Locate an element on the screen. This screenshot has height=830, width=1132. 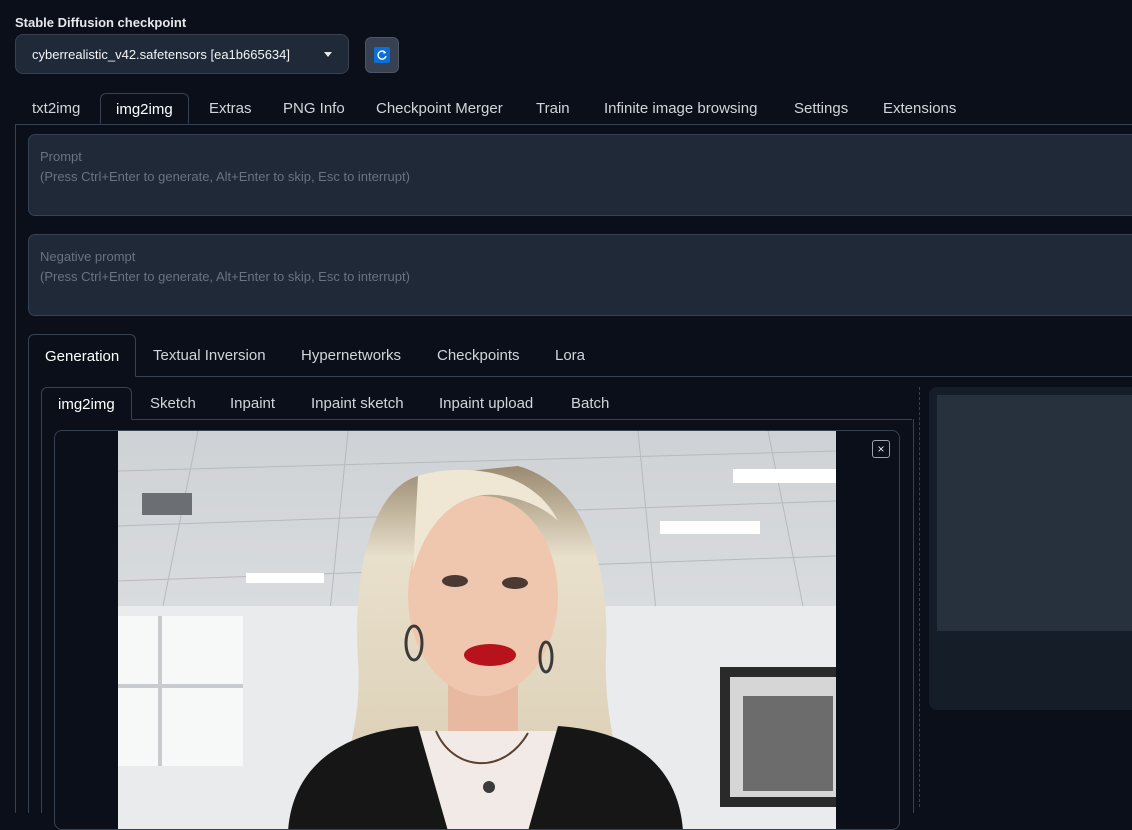
refresh-icon is located at coordinates (382, 55).